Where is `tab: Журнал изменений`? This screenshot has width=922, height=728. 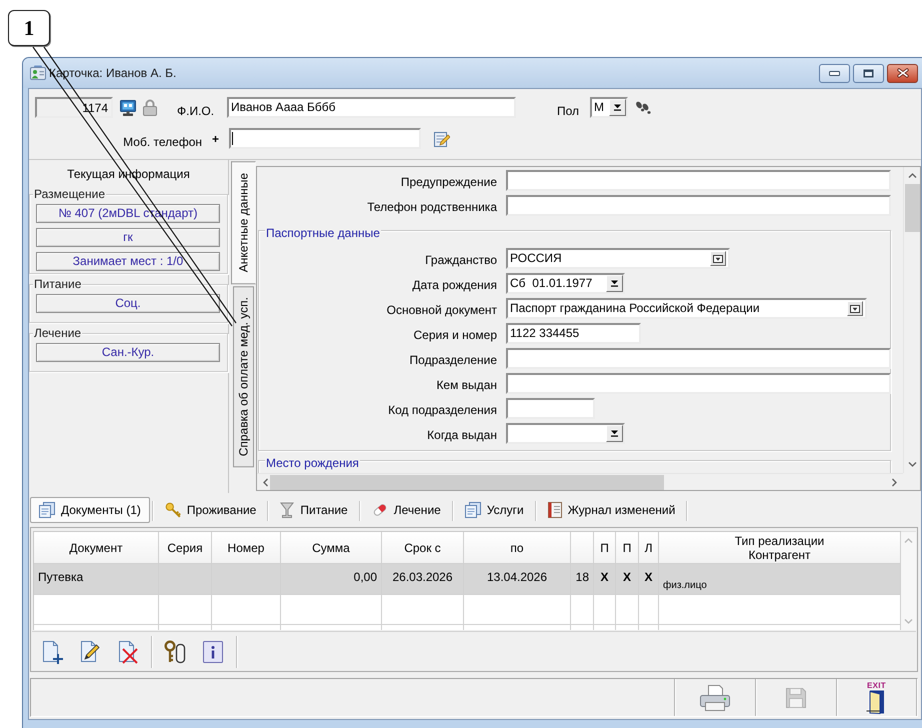
tab: Журнал изменений is located at coordinates (611, 510).